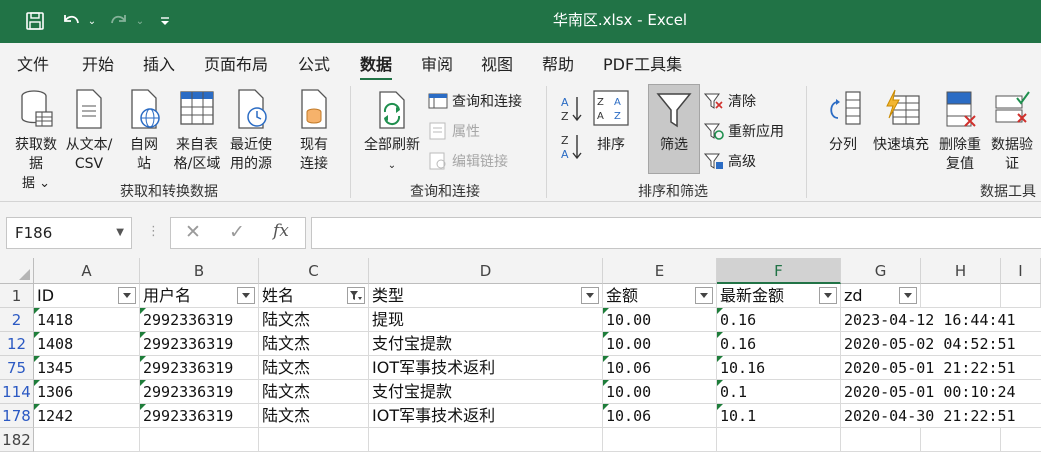 This screenshot has width=1041, height=453. What do you see at coordinates (17, 392) in the screenshot?
I see `row-header: 114` at bounding box center [17, 392].